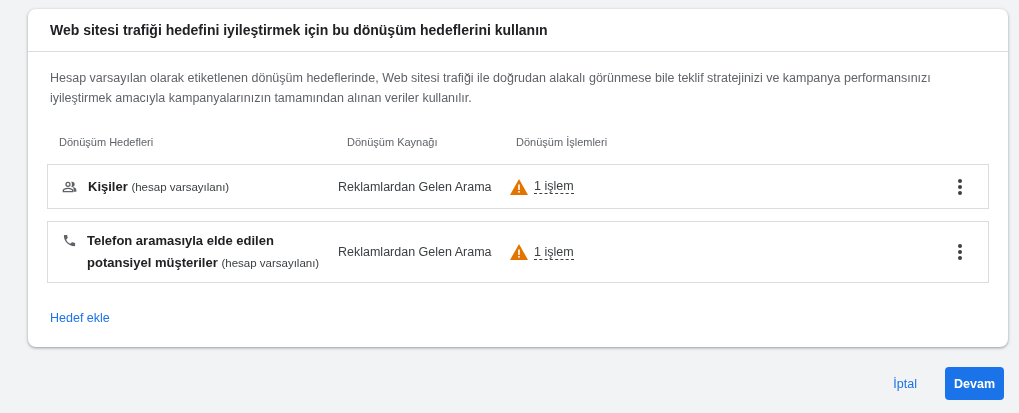  What do you see at coordinates (393, 142) in the screenshot?
I see `column-header: Dönüşüm Kaynağı` at bounding box center [393, 142].